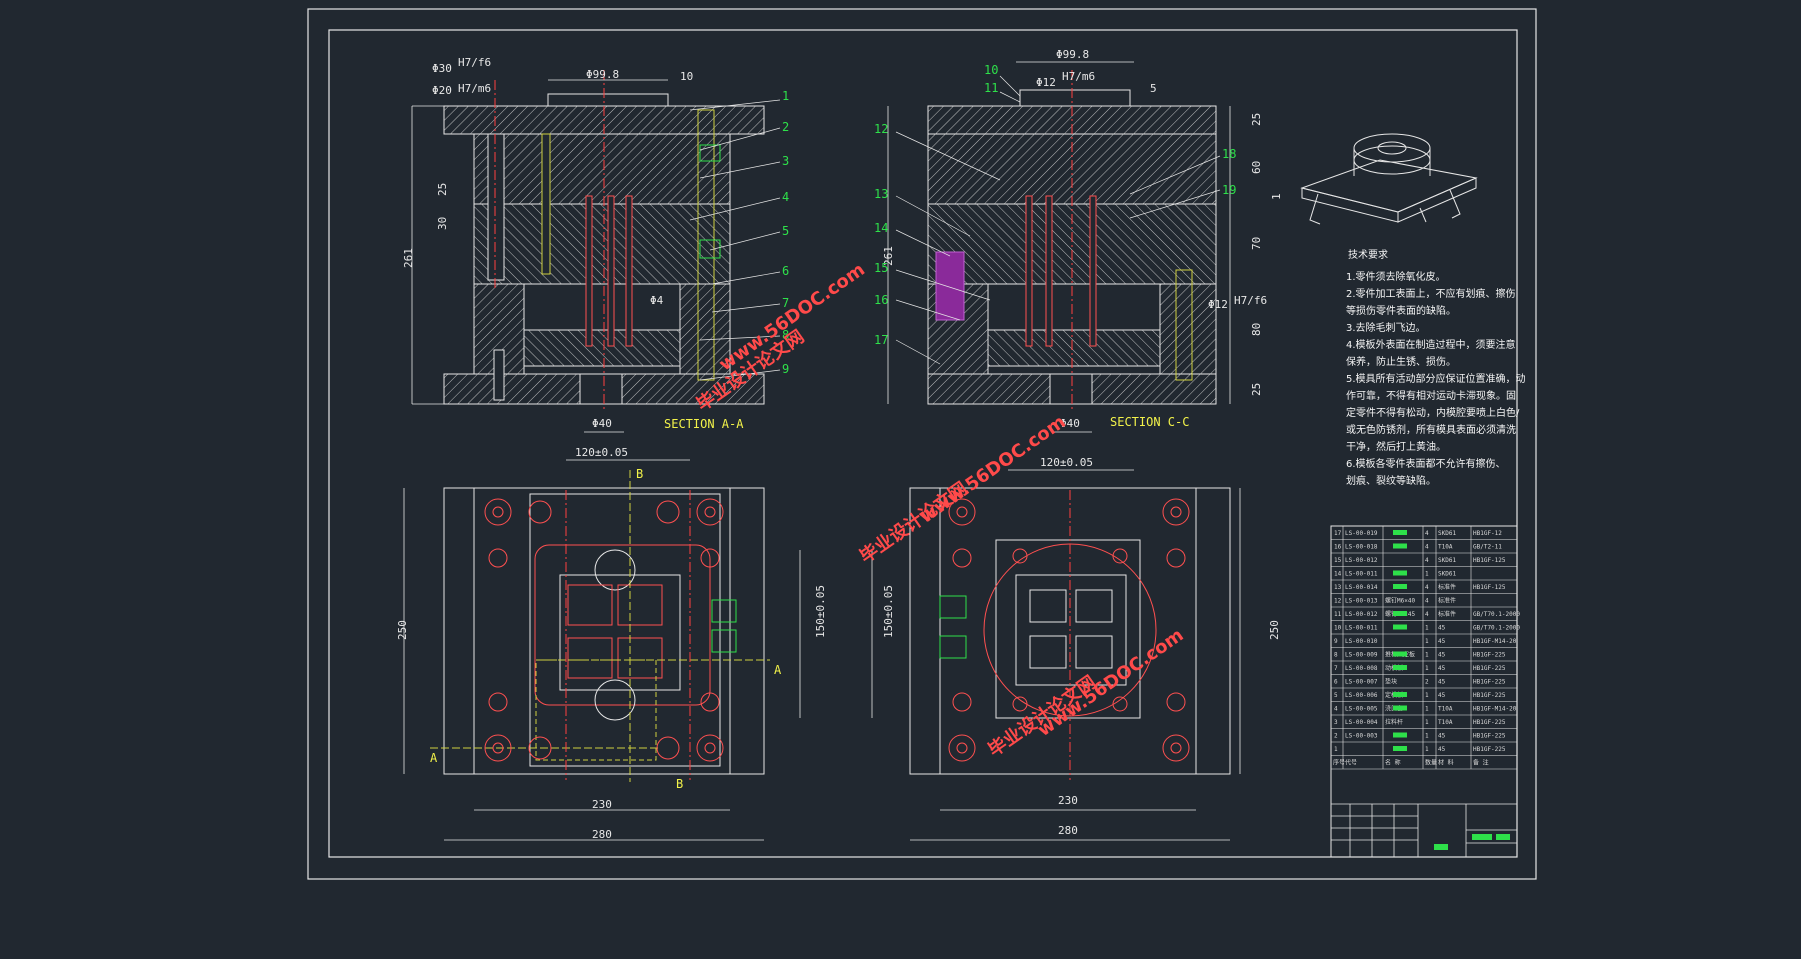 Image resolution: width=1801 pixels, height=959 pixels. I want to click on aa-callout-1: 1, so click(785, 96).